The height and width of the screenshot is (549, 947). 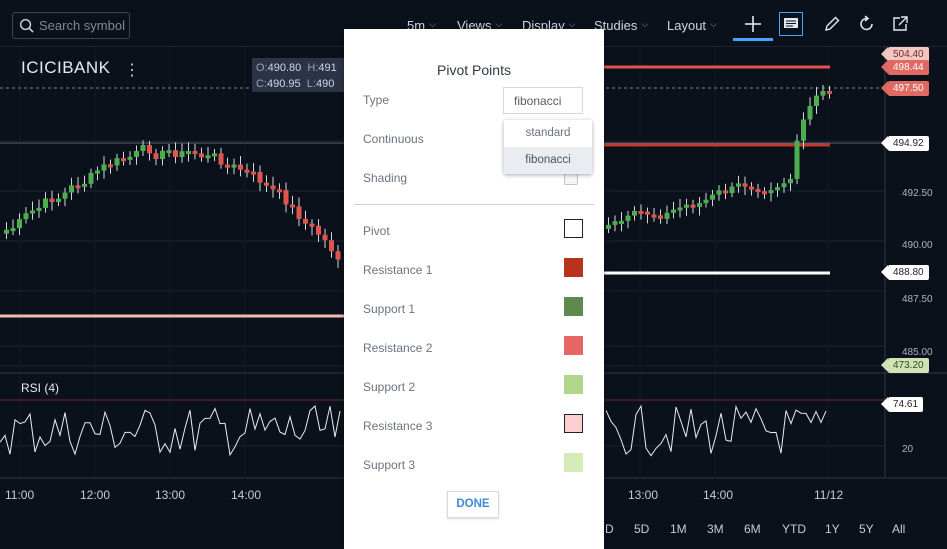 What do you see at coordinates (898, 529) in the screenshot?
I see `range-button-all: All` at bounding box center [898, 529].